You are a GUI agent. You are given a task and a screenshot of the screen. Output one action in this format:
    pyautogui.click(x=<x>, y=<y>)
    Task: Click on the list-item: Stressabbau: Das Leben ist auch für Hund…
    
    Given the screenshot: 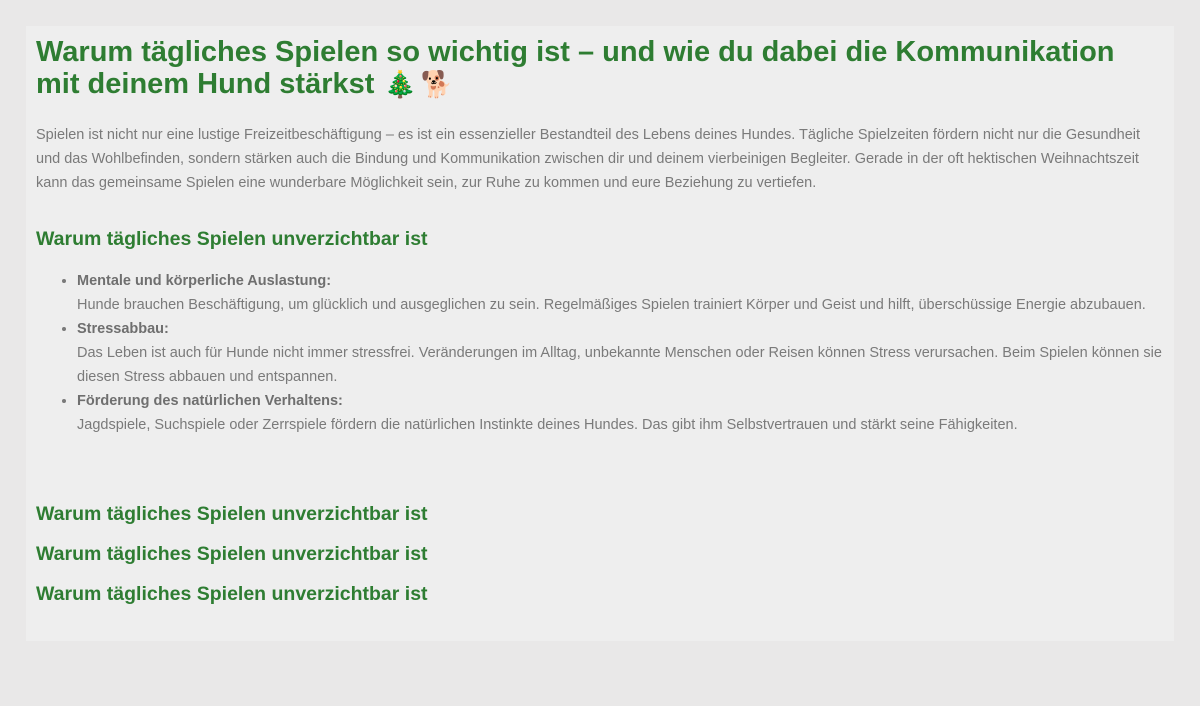 What is the action you would take?
    pyautogui.click(x=620, y=353)
    